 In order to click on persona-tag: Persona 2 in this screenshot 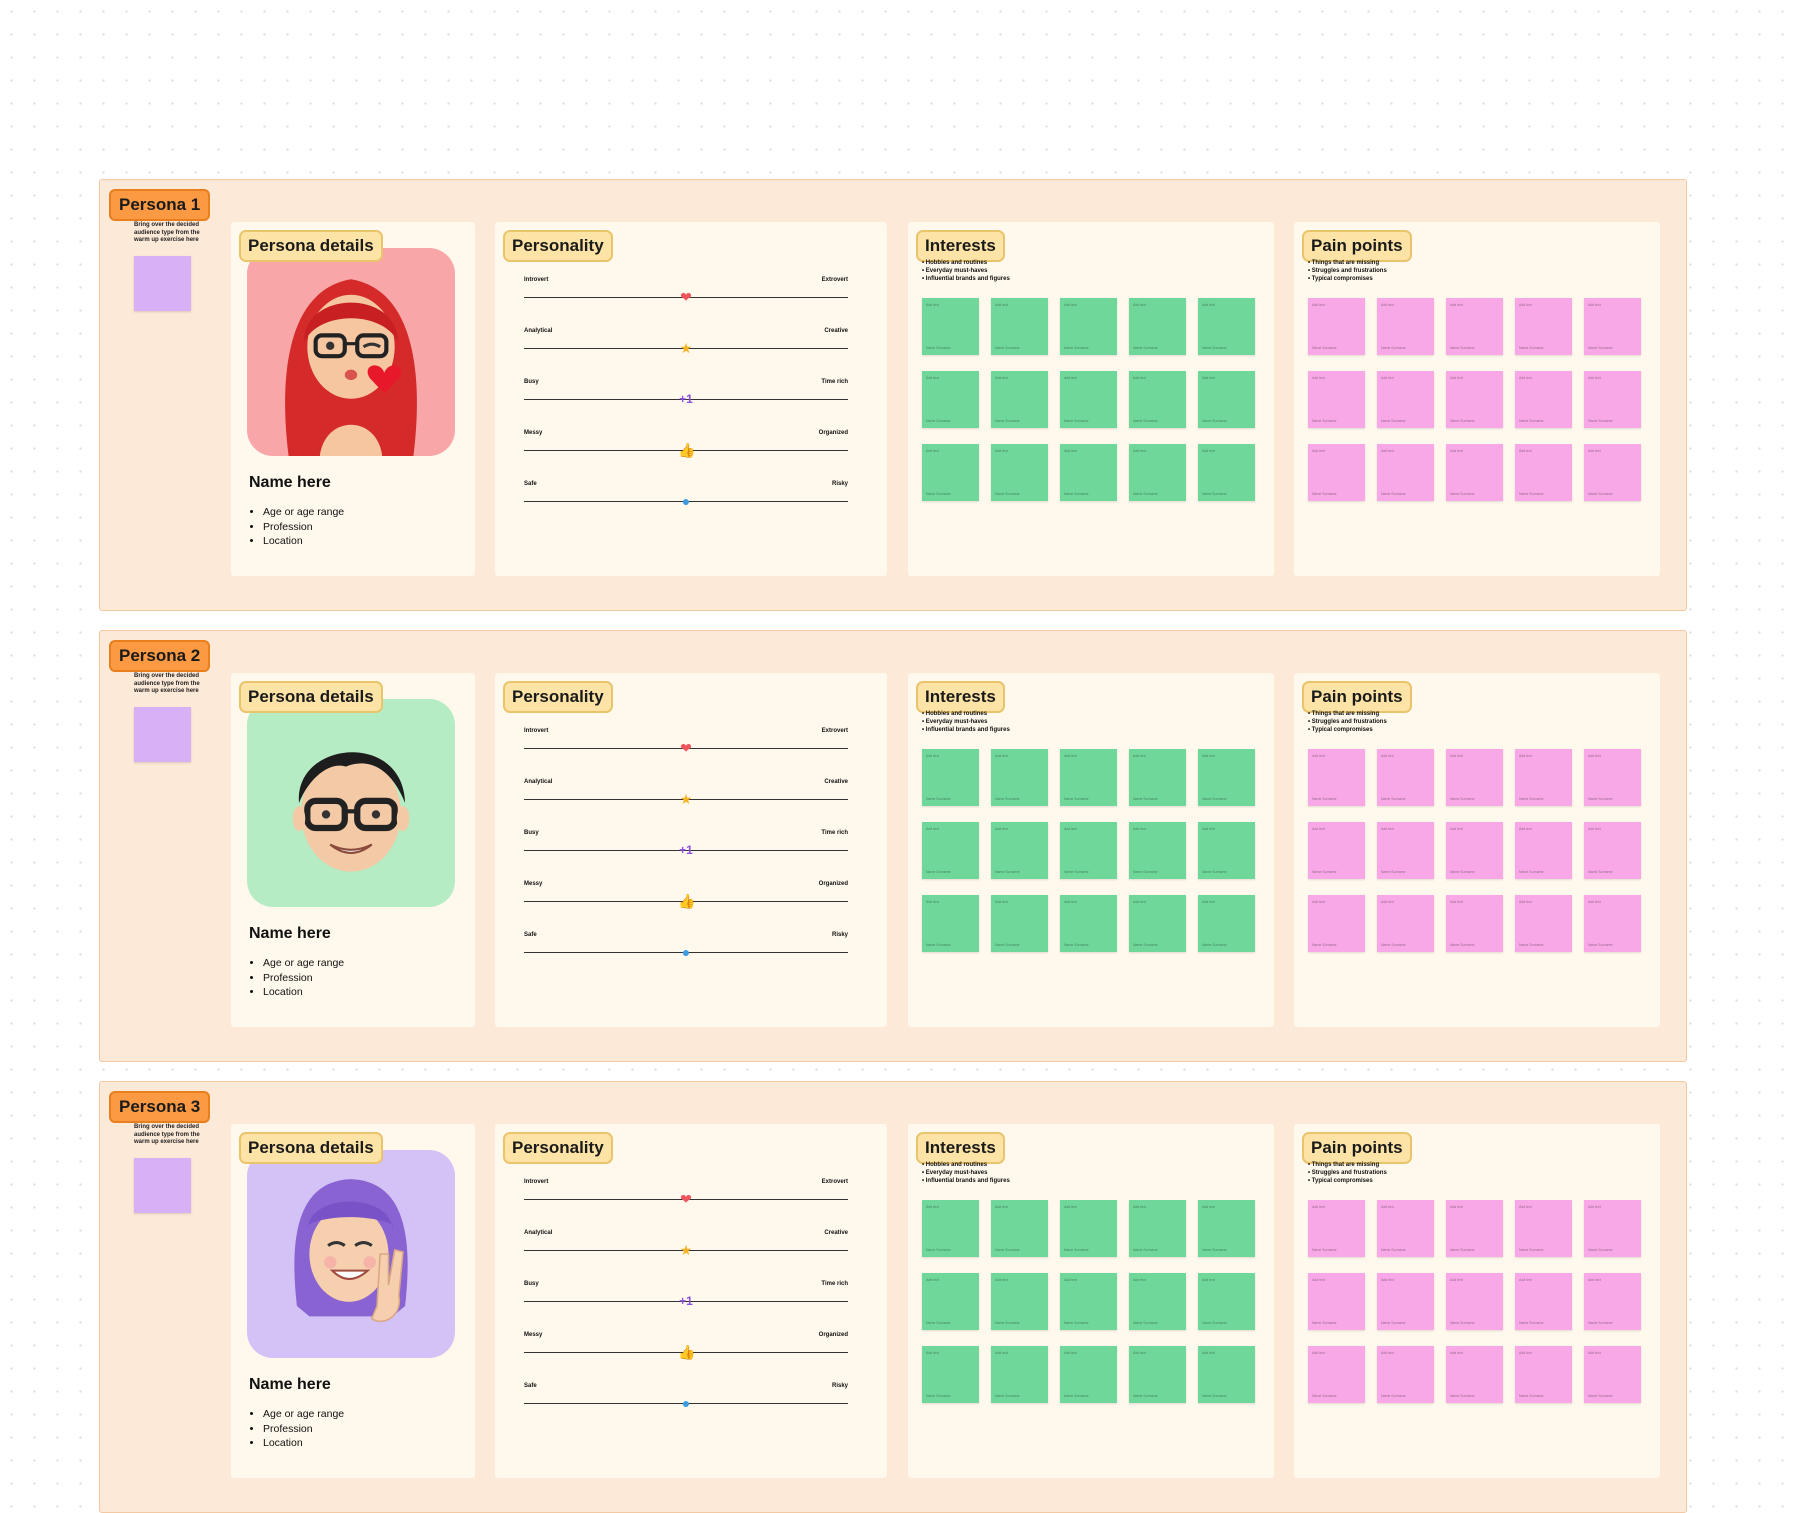, I will do `click(160, 656)`.